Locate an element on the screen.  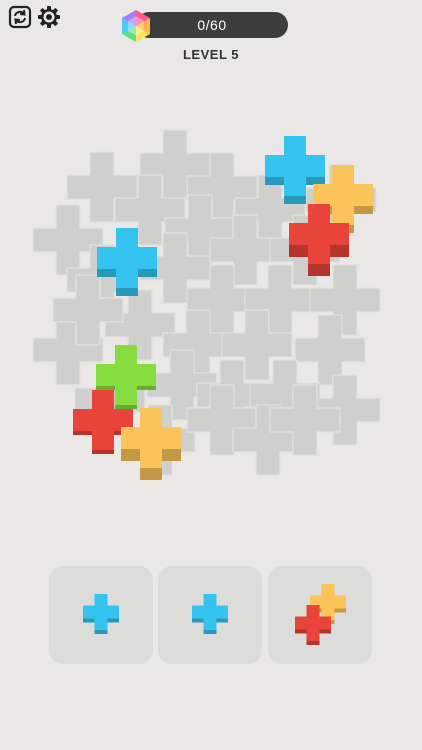
tray-1-pieces is located at coordinates (101, 615).